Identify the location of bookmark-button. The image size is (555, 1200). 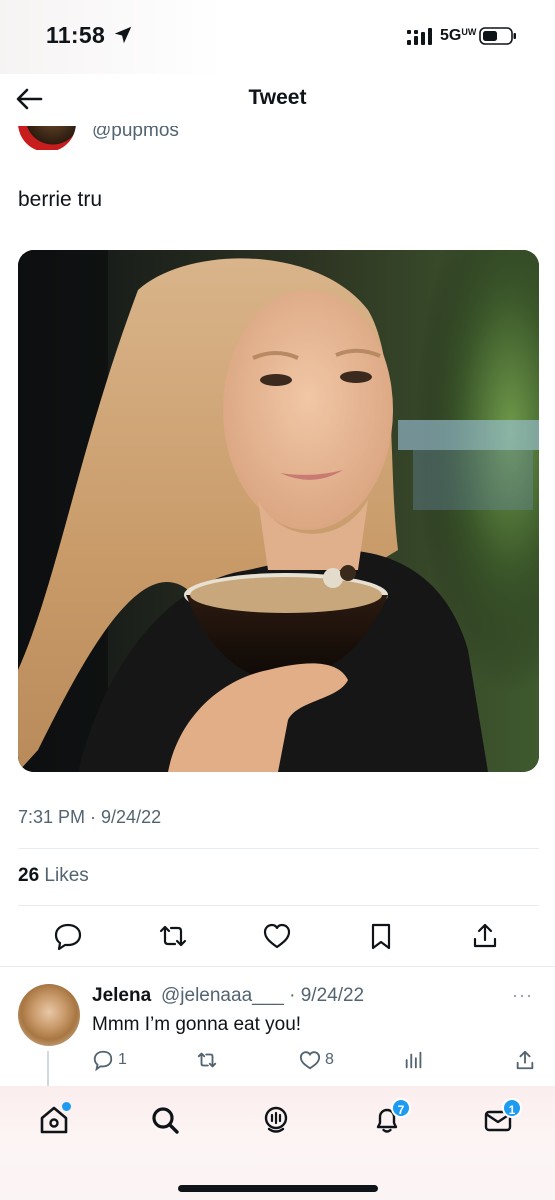
(381, 936).